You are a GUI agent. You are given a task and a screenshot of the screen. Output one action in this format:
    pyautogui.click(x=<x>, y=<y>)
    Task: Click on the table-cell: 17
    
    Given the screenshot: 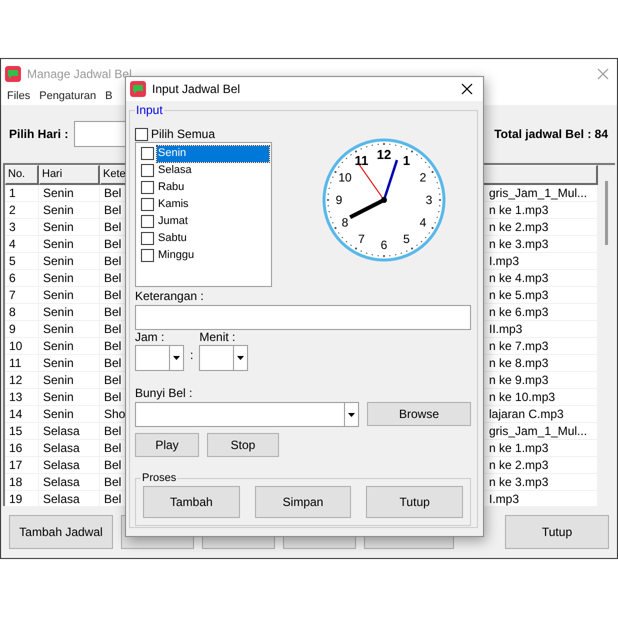 What is the action you would take?
    pyautogui.click(x=22, y=464)
    